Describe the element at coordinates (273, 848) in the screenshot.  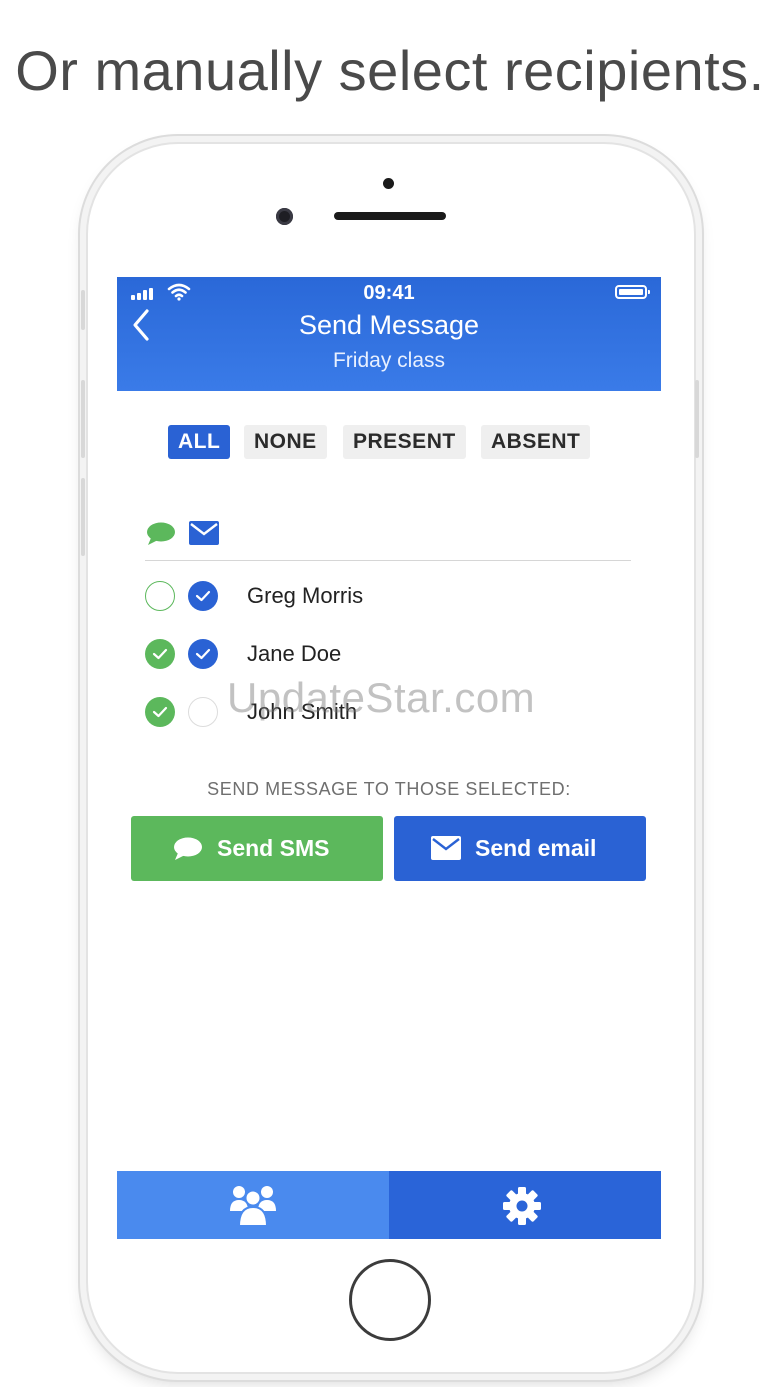
I see `send-sms-label: Send SMS` at that location.